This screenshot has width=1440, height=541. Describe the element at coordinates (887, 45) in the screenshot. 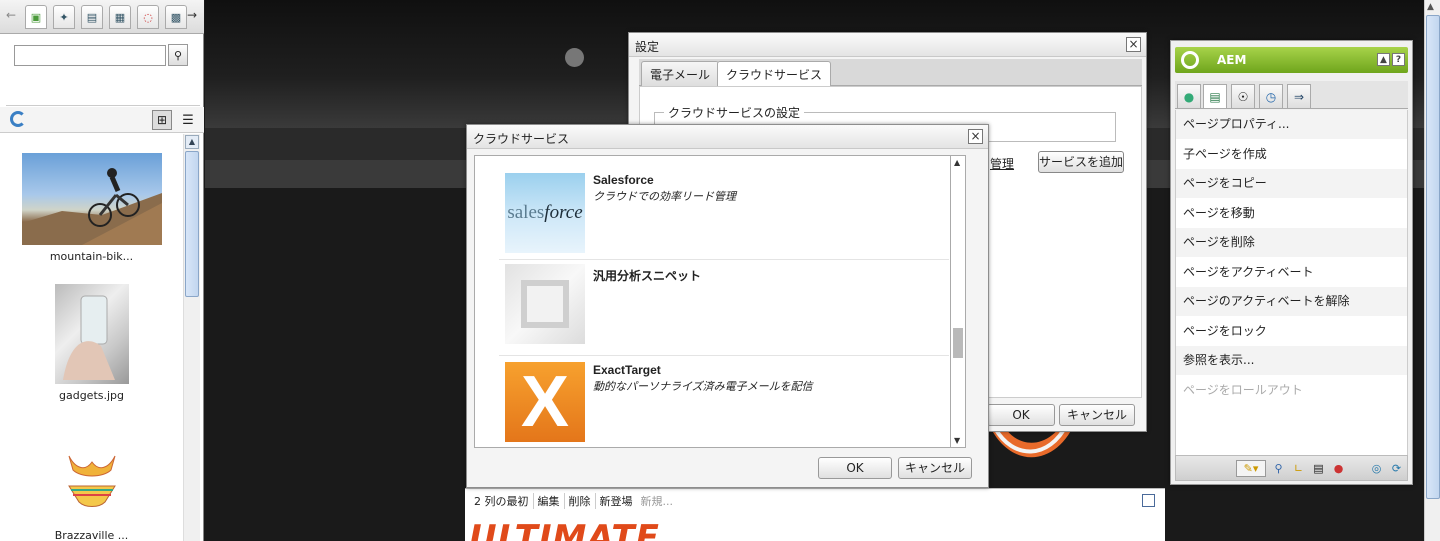

I see `settings-title-bar: 設定 ×` at that location.